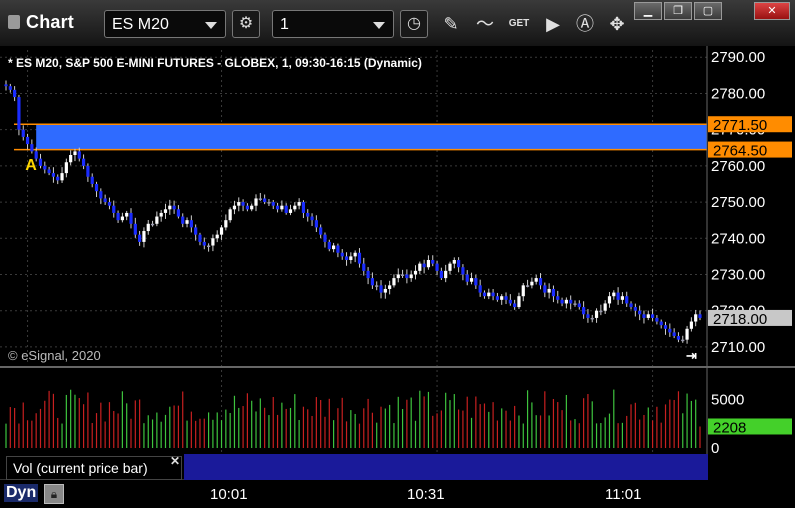  What do you see at coordinates (361, 137) in the screenshot?
I see `highlight-zone` at bounding box center [361, 137].